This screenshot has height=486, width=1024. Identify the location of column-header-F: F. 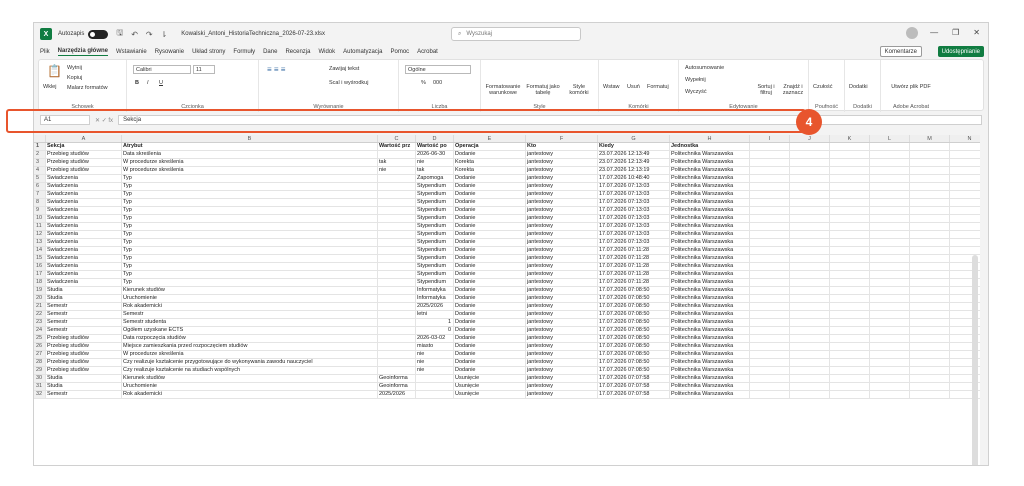
(562, 138).